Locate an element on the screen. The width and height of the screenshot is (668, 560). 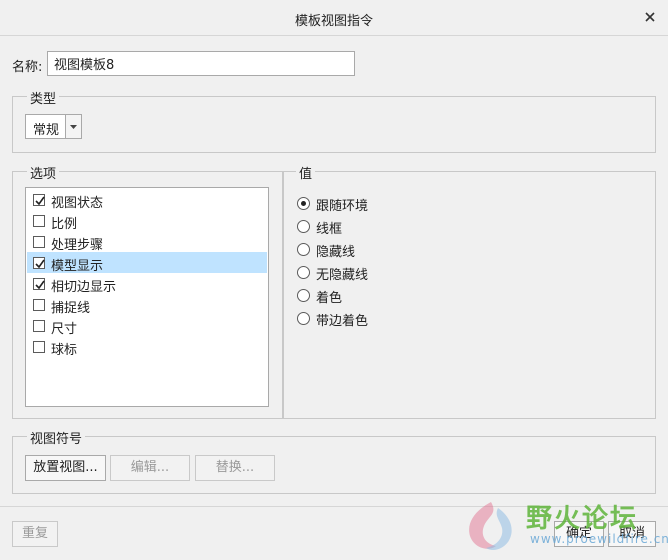
list-item-label: 球标 is located at coordinates (64, 350).